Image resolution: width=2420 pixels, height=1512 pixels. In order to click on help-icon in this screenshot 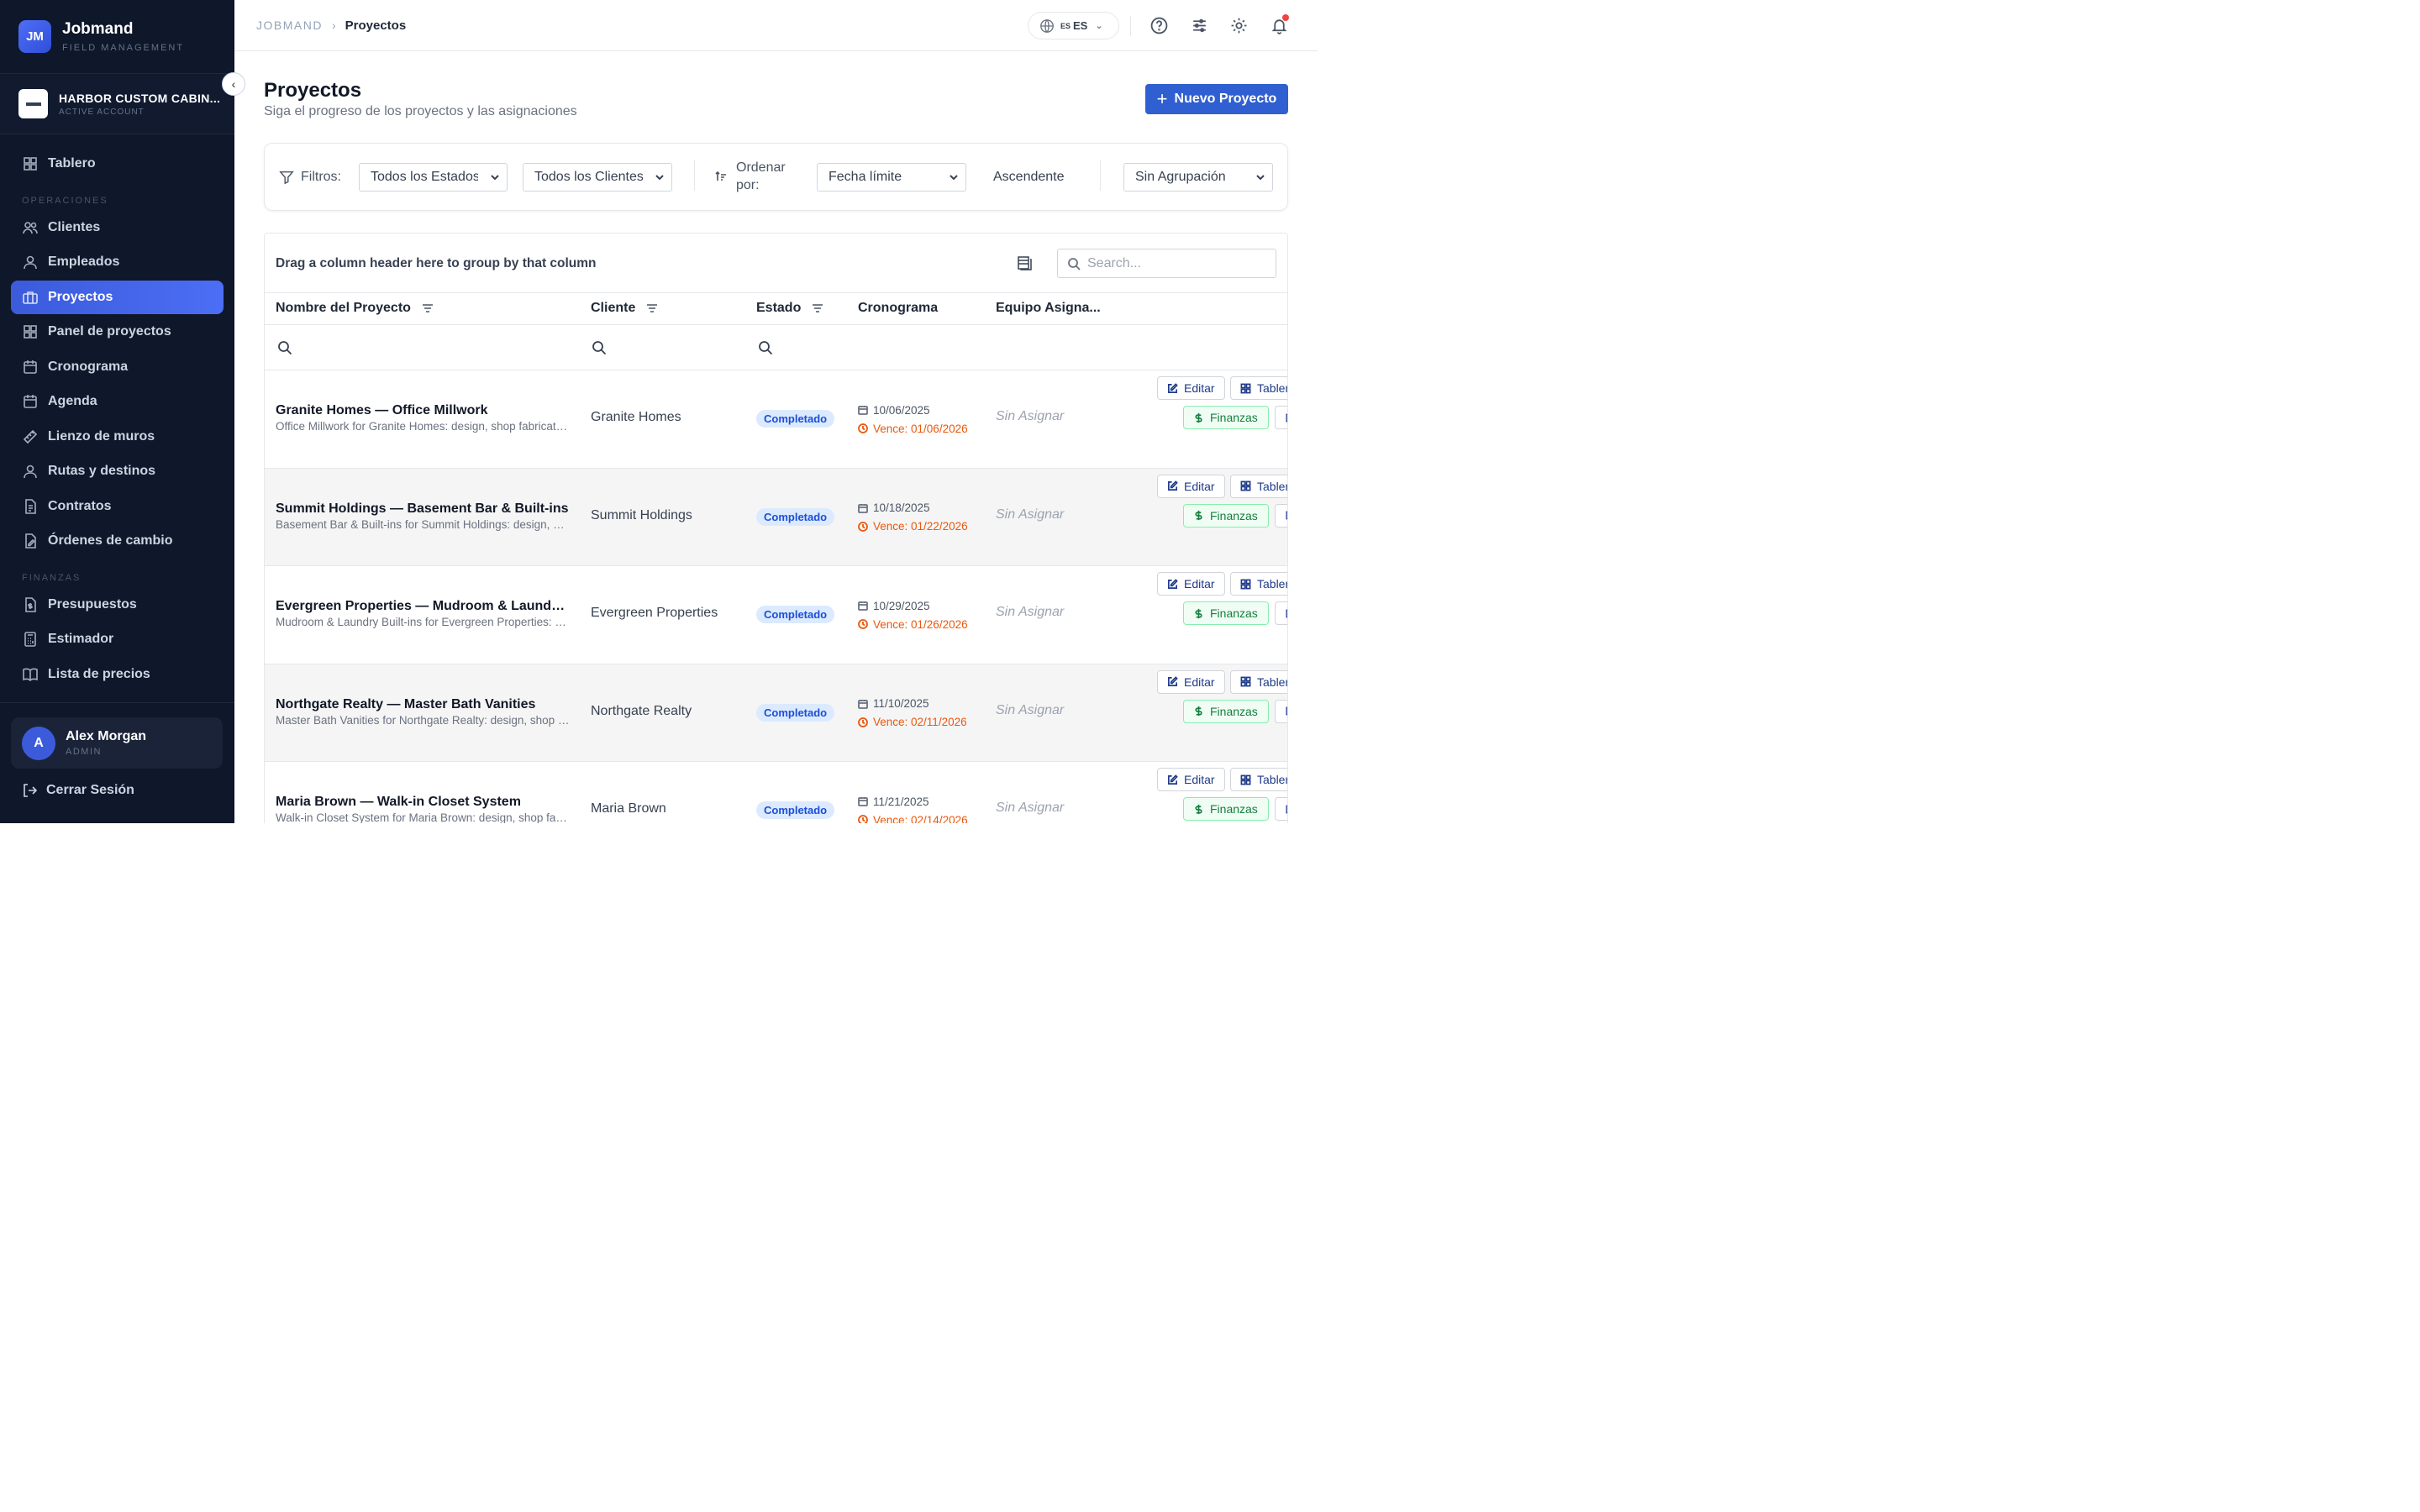, I will do `click(1159, 25)`.